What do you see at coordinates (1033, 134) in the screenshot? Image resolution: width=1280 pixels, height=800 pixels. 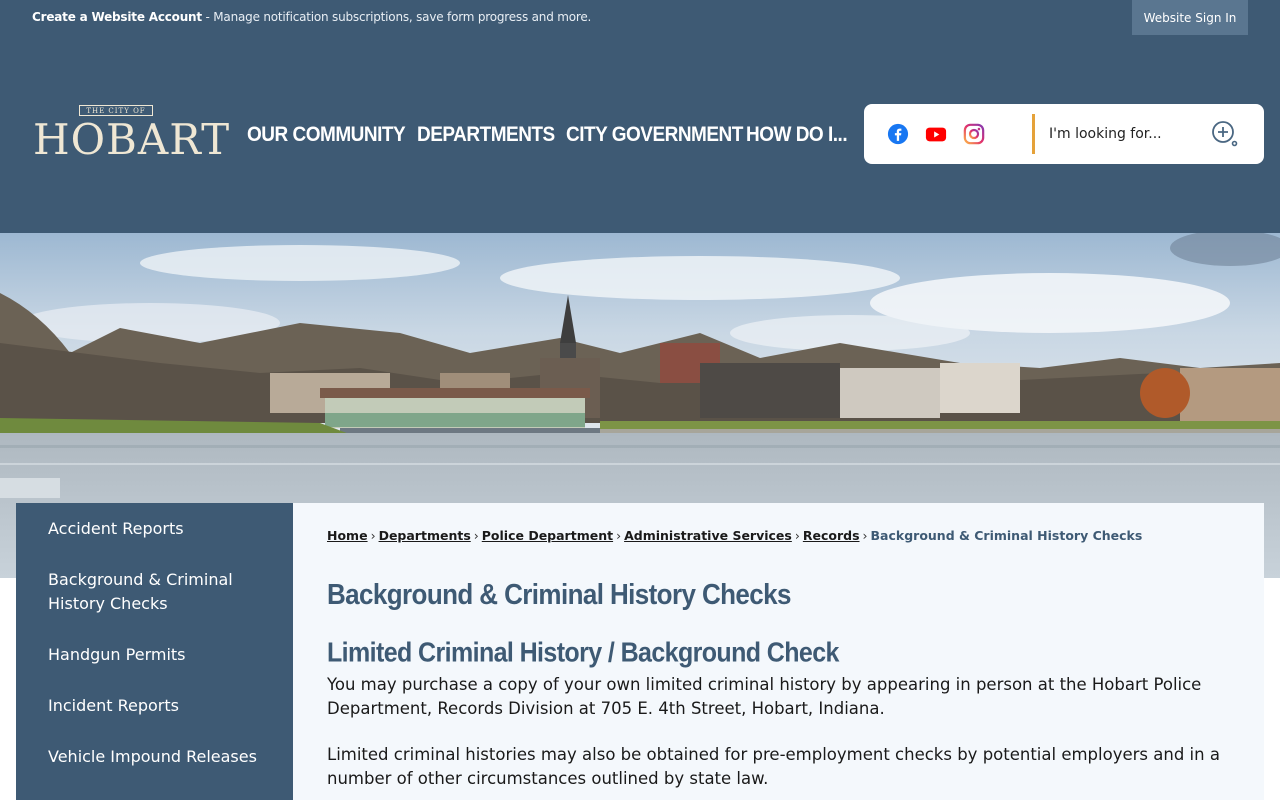 I see `search-divider` at bounding box center [1033, 134].